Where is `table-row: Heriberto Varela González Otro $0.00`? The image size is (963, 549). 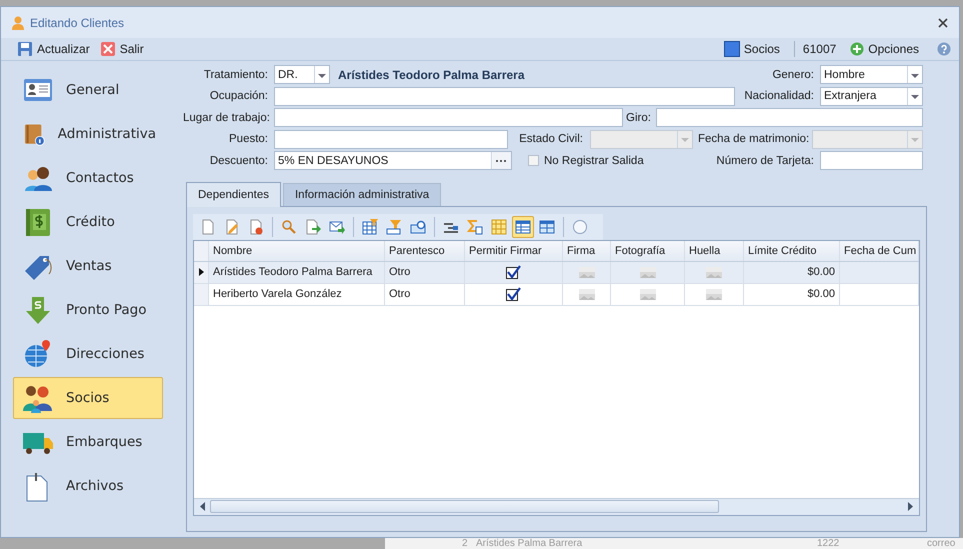
table-row: Heriberto Varela González Otro $0.00 is located at coordinates (556, 295).